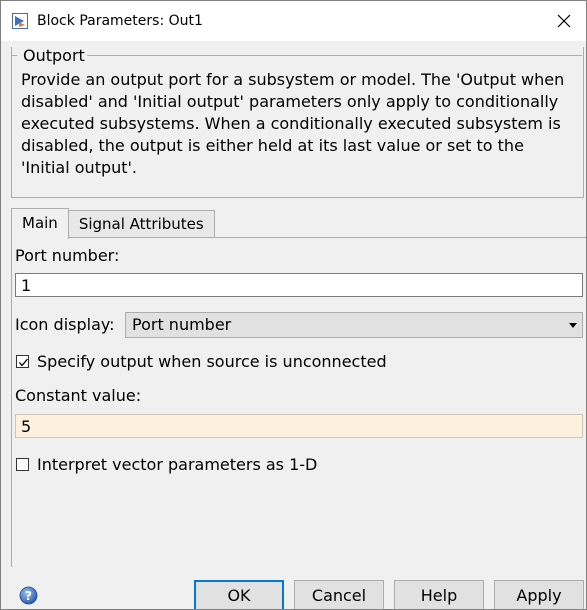  I want to click on close-button, so click(564, 21).